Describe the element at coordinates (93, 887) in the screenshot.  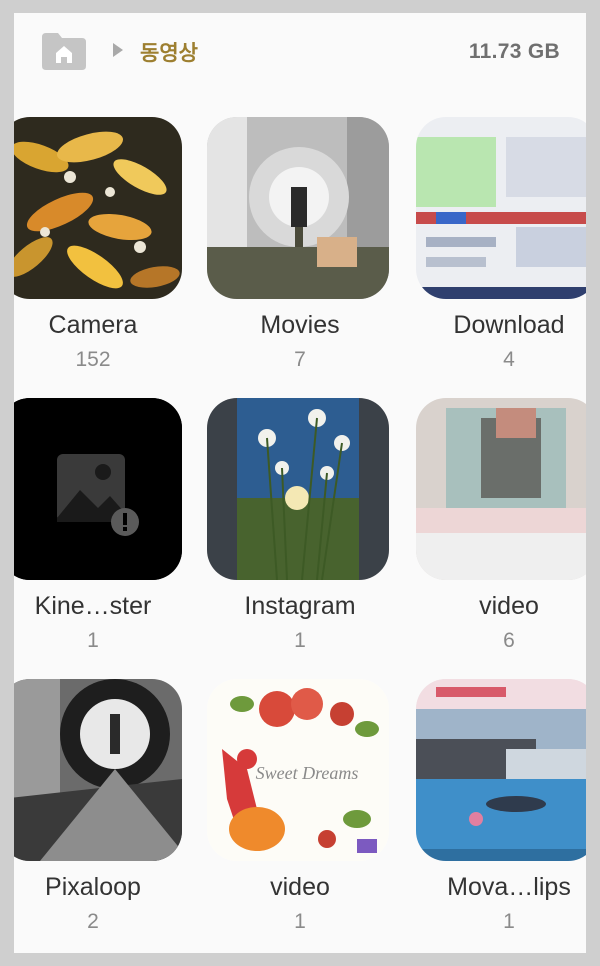
I see `album-name: Pixaloop` at that location.